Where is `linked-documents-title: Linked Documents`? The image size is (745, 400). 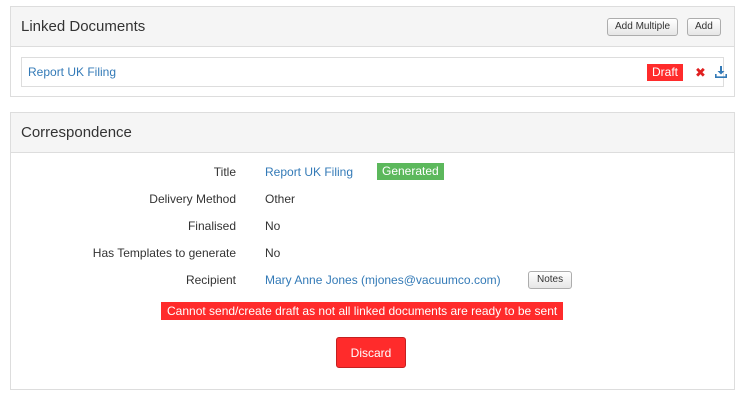
linked-documents-title: Linked Documents is located at coordinates (83, 26).